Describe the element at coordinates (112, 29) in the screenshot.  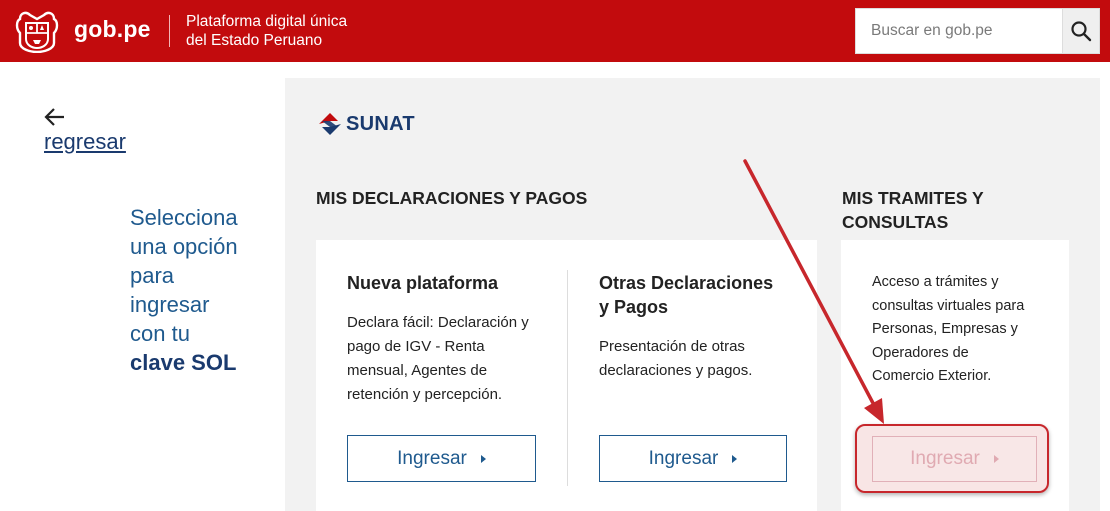
I see `brand-name: gob.pe` at that location.